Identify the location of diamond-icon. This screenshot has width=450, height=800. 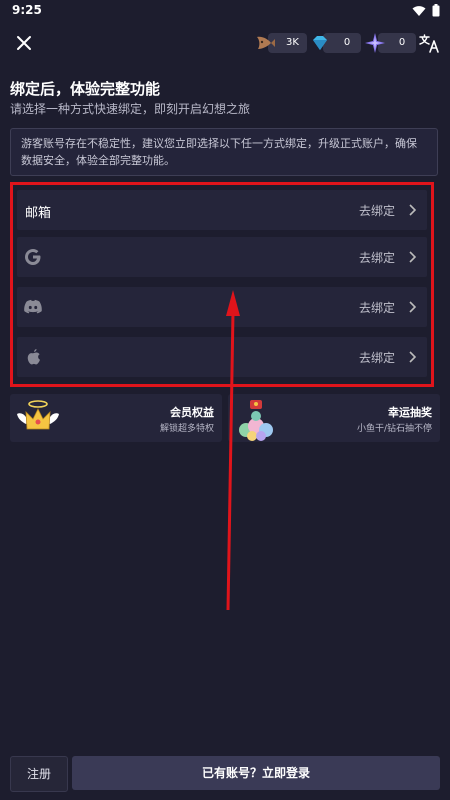
(320, 43).